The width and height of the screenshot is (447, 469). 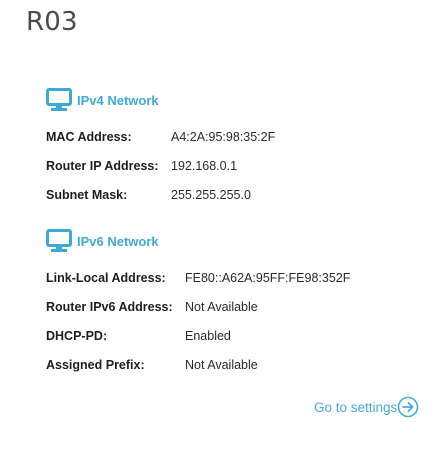 I want to click on assigned-prefix-value: Not Available, so click(x=221, y=364).